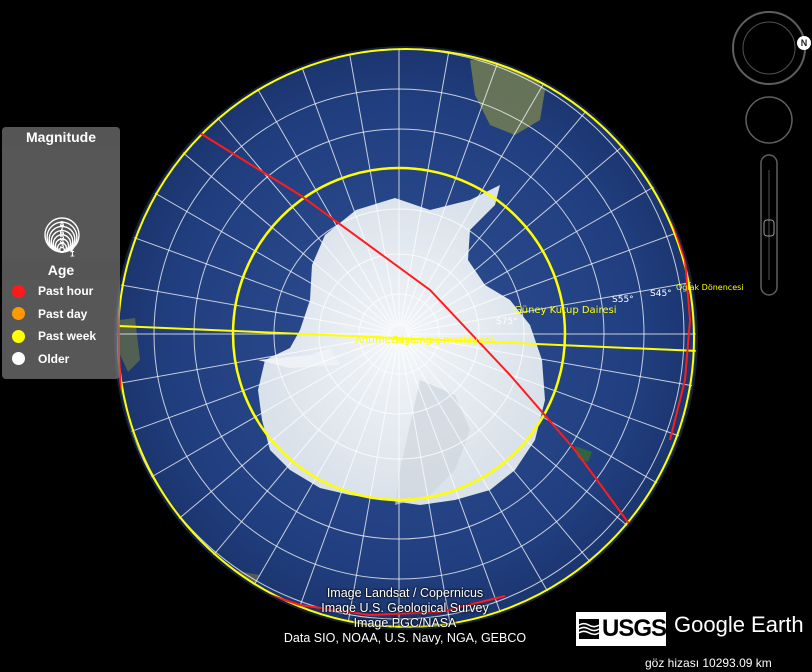 Image resolution: width=812 pixels, height=672 pixels. What do you see at coordinates (405, 623) in the screenshot?
I see `attribution-line: Image PGC/NASA` at bounding box center [405, 623].